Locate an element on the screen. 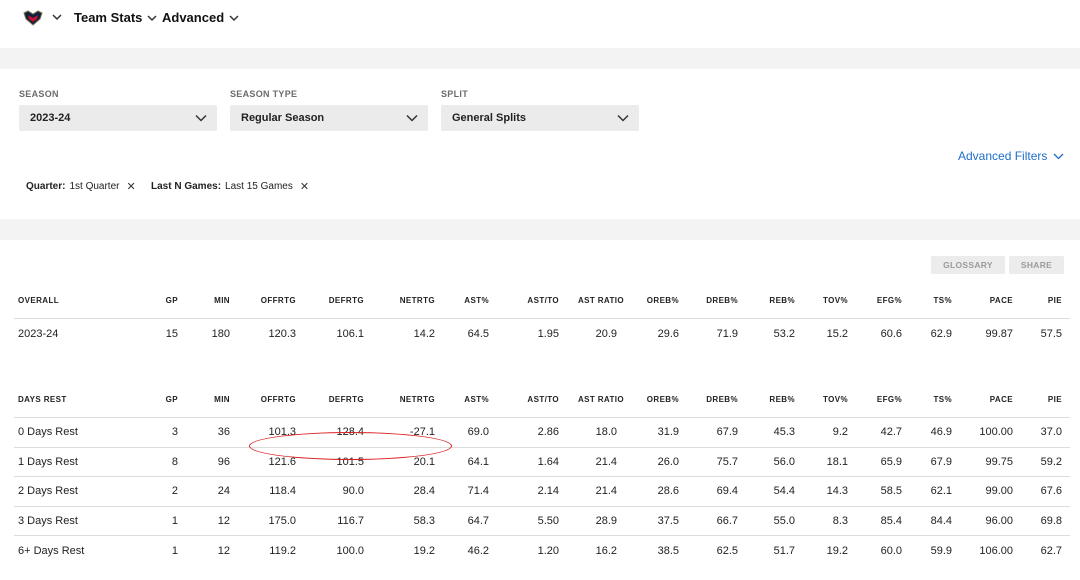  stat-cell: 29.6 is located at coordinates (656, 333).